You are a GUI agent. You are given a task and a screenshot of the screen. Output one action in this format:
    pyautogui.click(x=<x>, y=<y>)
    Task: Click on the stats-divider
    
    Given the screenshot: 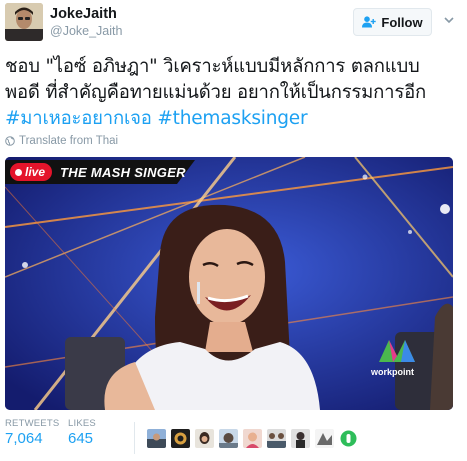 What is the action you would take?
    pyautogui.click(x=134, y=438)
    